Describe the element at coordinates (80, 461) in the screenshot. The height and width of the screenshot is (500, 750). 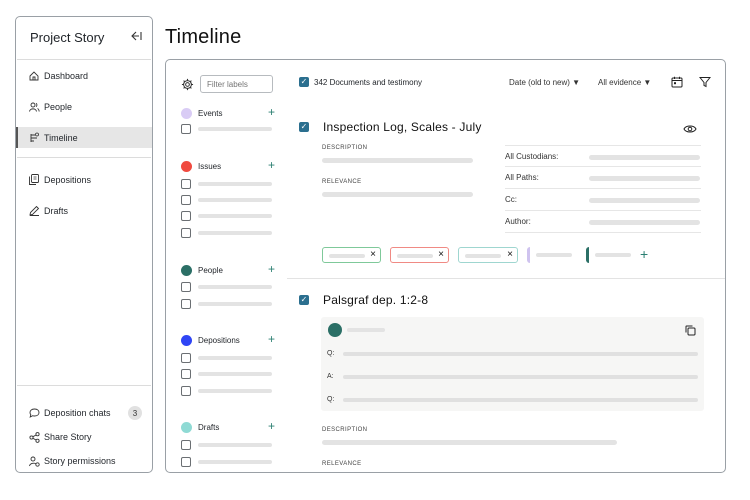
I see `sidebar-item-label: Story permissions` at that location.